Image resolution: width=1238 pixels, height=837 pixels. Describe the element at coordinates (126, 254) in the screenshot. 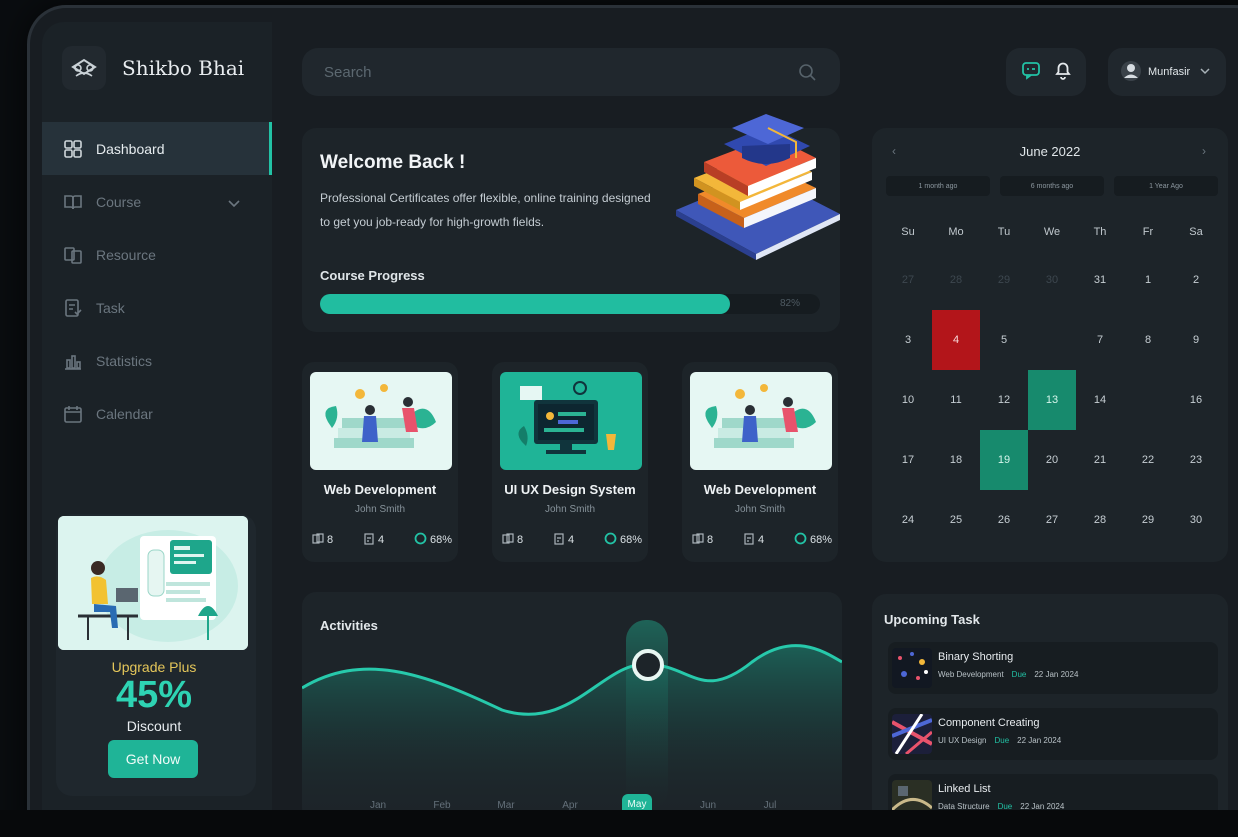

I see `sidebar-item-label: Resource` at that location.